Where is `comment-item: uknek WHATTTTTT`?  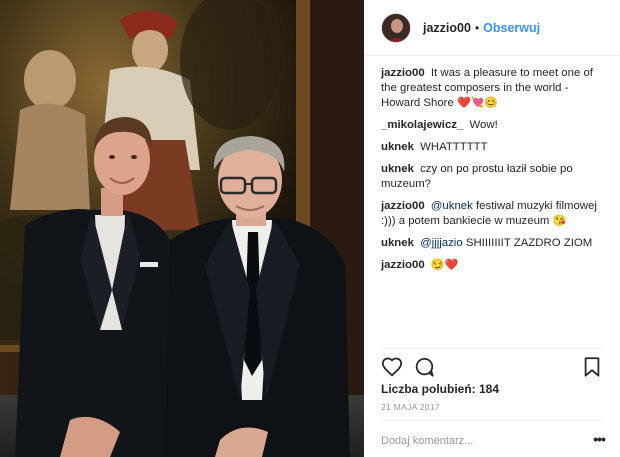 comment-item: uknek WHATTTTTT is located at coordinates (495, 147).